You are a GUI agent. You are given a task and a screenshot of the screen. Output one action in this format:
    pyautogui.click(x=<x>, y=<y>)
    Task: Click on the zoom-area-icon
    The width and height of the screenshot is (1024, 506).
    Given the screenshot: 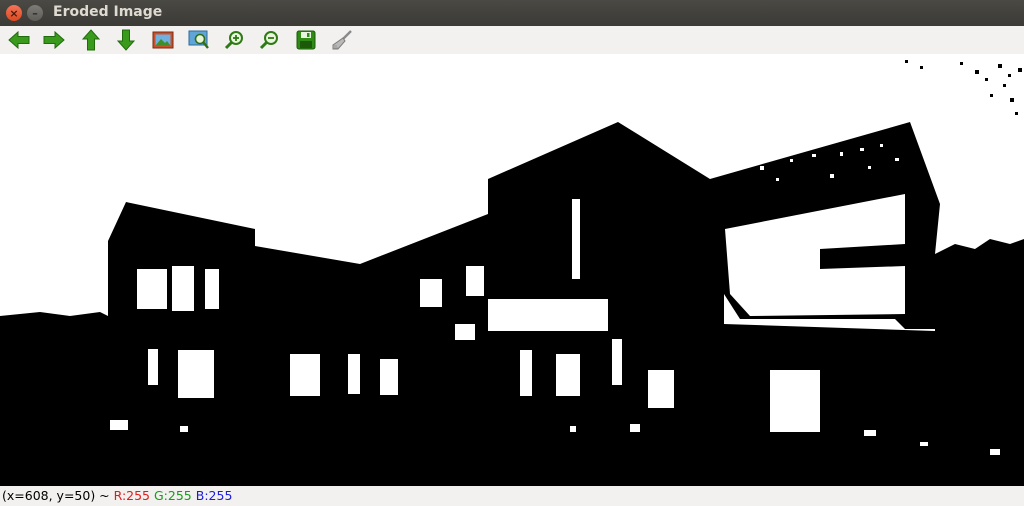 What is the action you would take?
    pyautogui.click(x=198, y=39)
    